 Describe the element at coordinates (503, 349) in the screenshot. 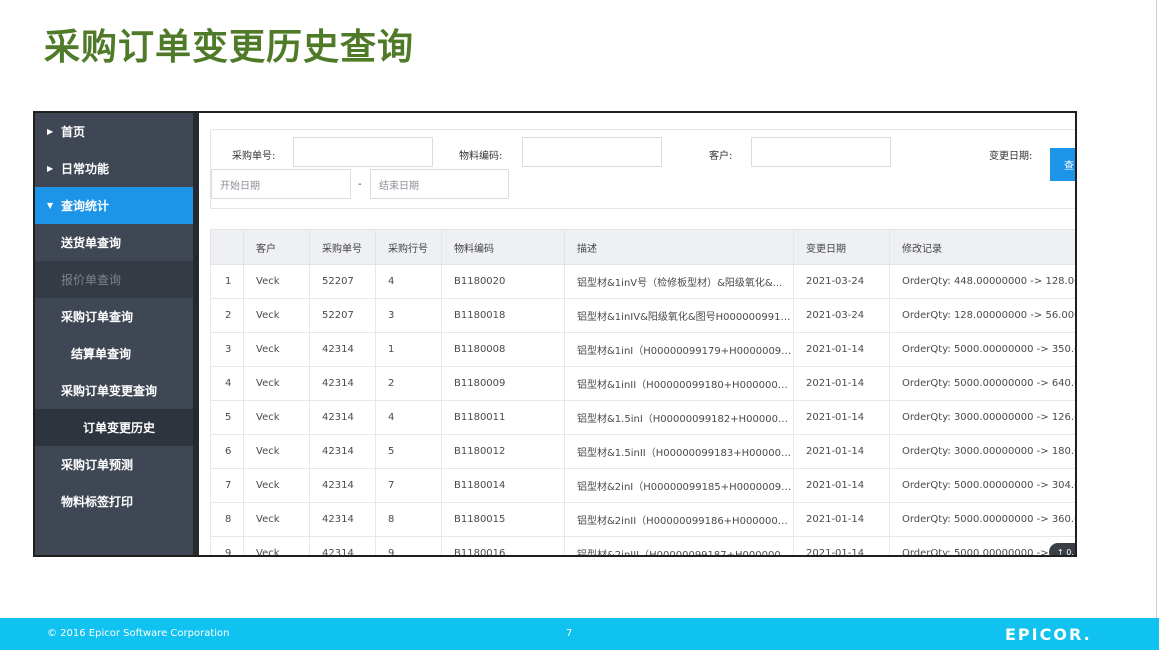

I see `cell-part-number: B1180008` at that location.